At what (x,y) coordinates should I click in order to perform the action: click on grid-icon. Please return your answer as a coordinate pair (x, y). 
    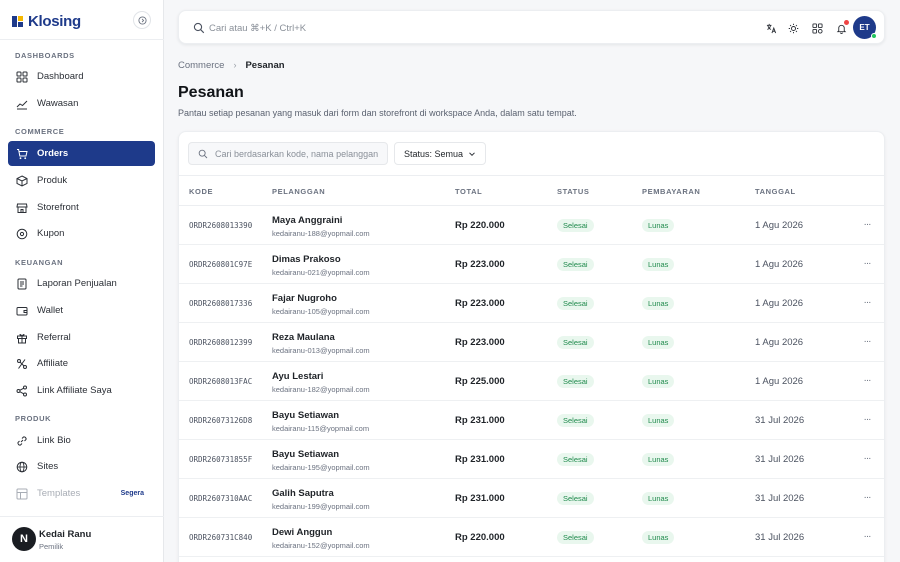
    Looking at the image, I should click on (22, 77).